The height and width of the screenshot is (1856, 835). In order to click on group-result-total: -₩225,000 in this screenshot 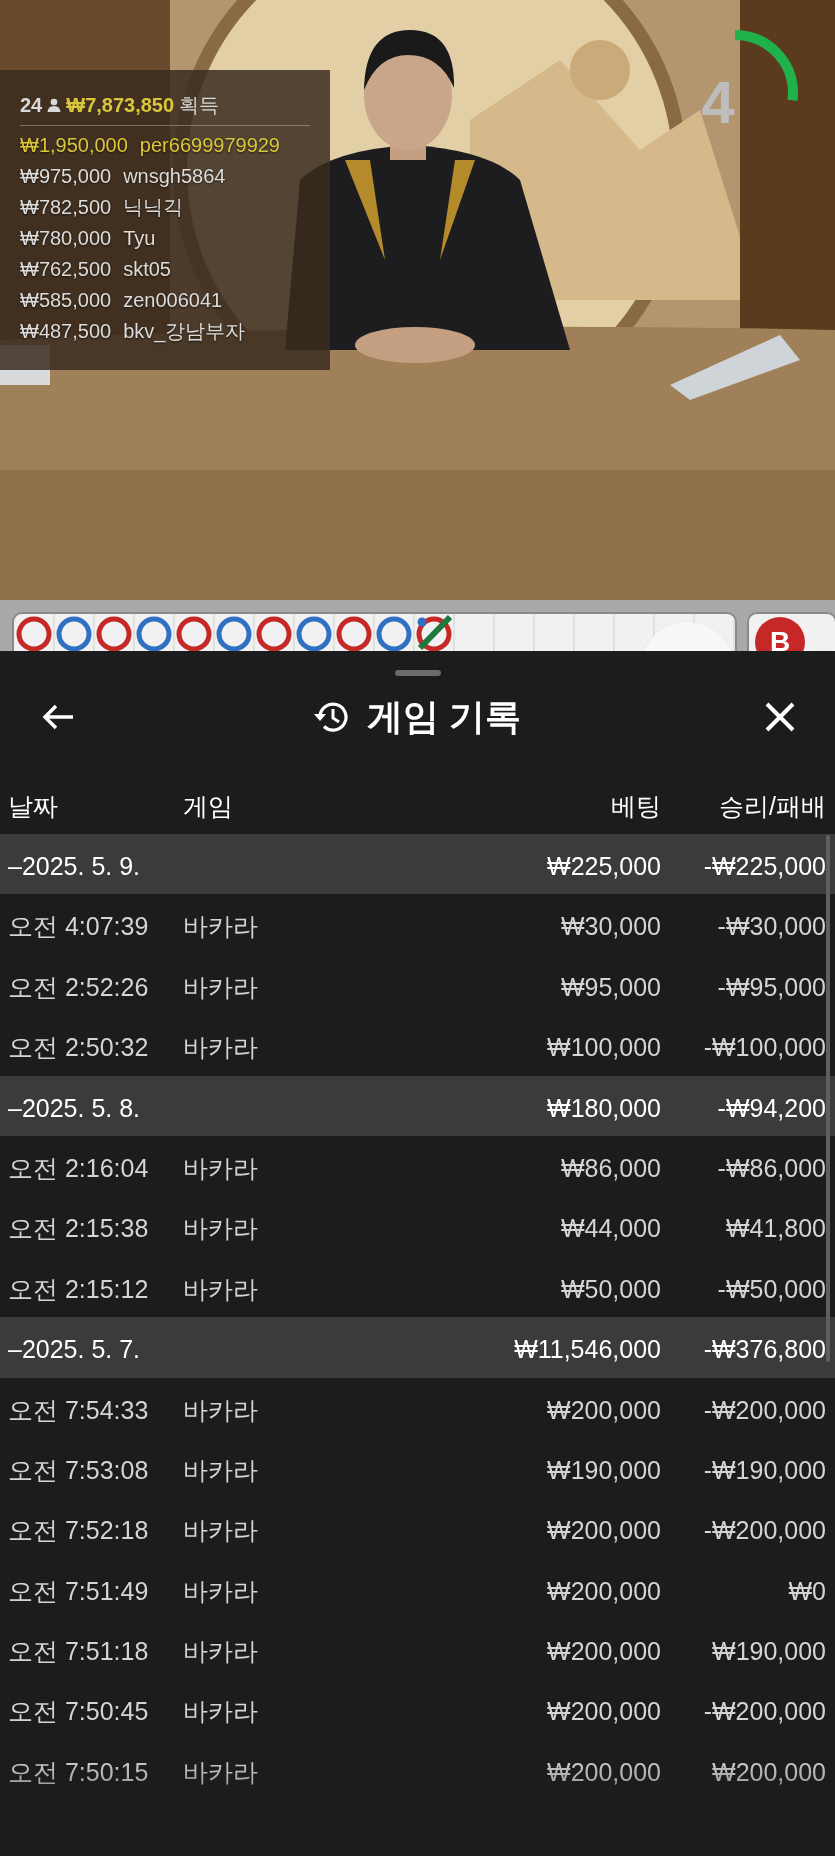, I will do `click(764, 866)`.